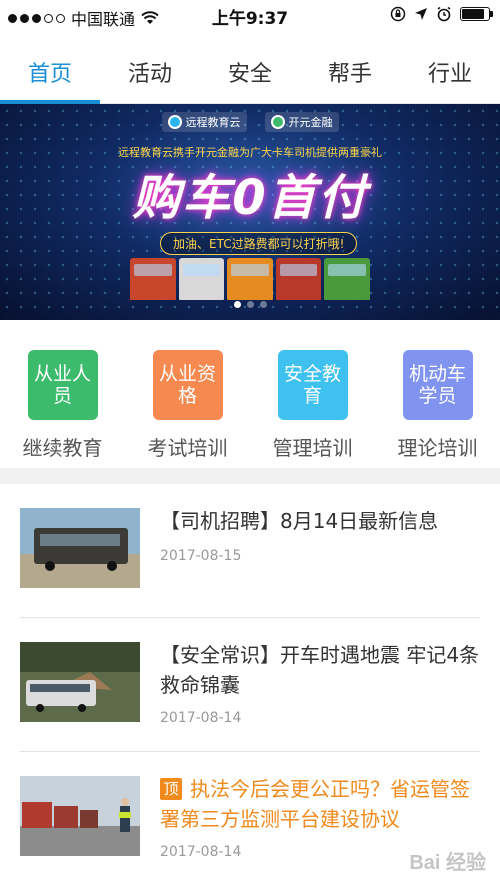  What do you see at coordinates (150, 71) in the screenshot?
I see `tab-activity: 活动` at bounding box center [150, 71].